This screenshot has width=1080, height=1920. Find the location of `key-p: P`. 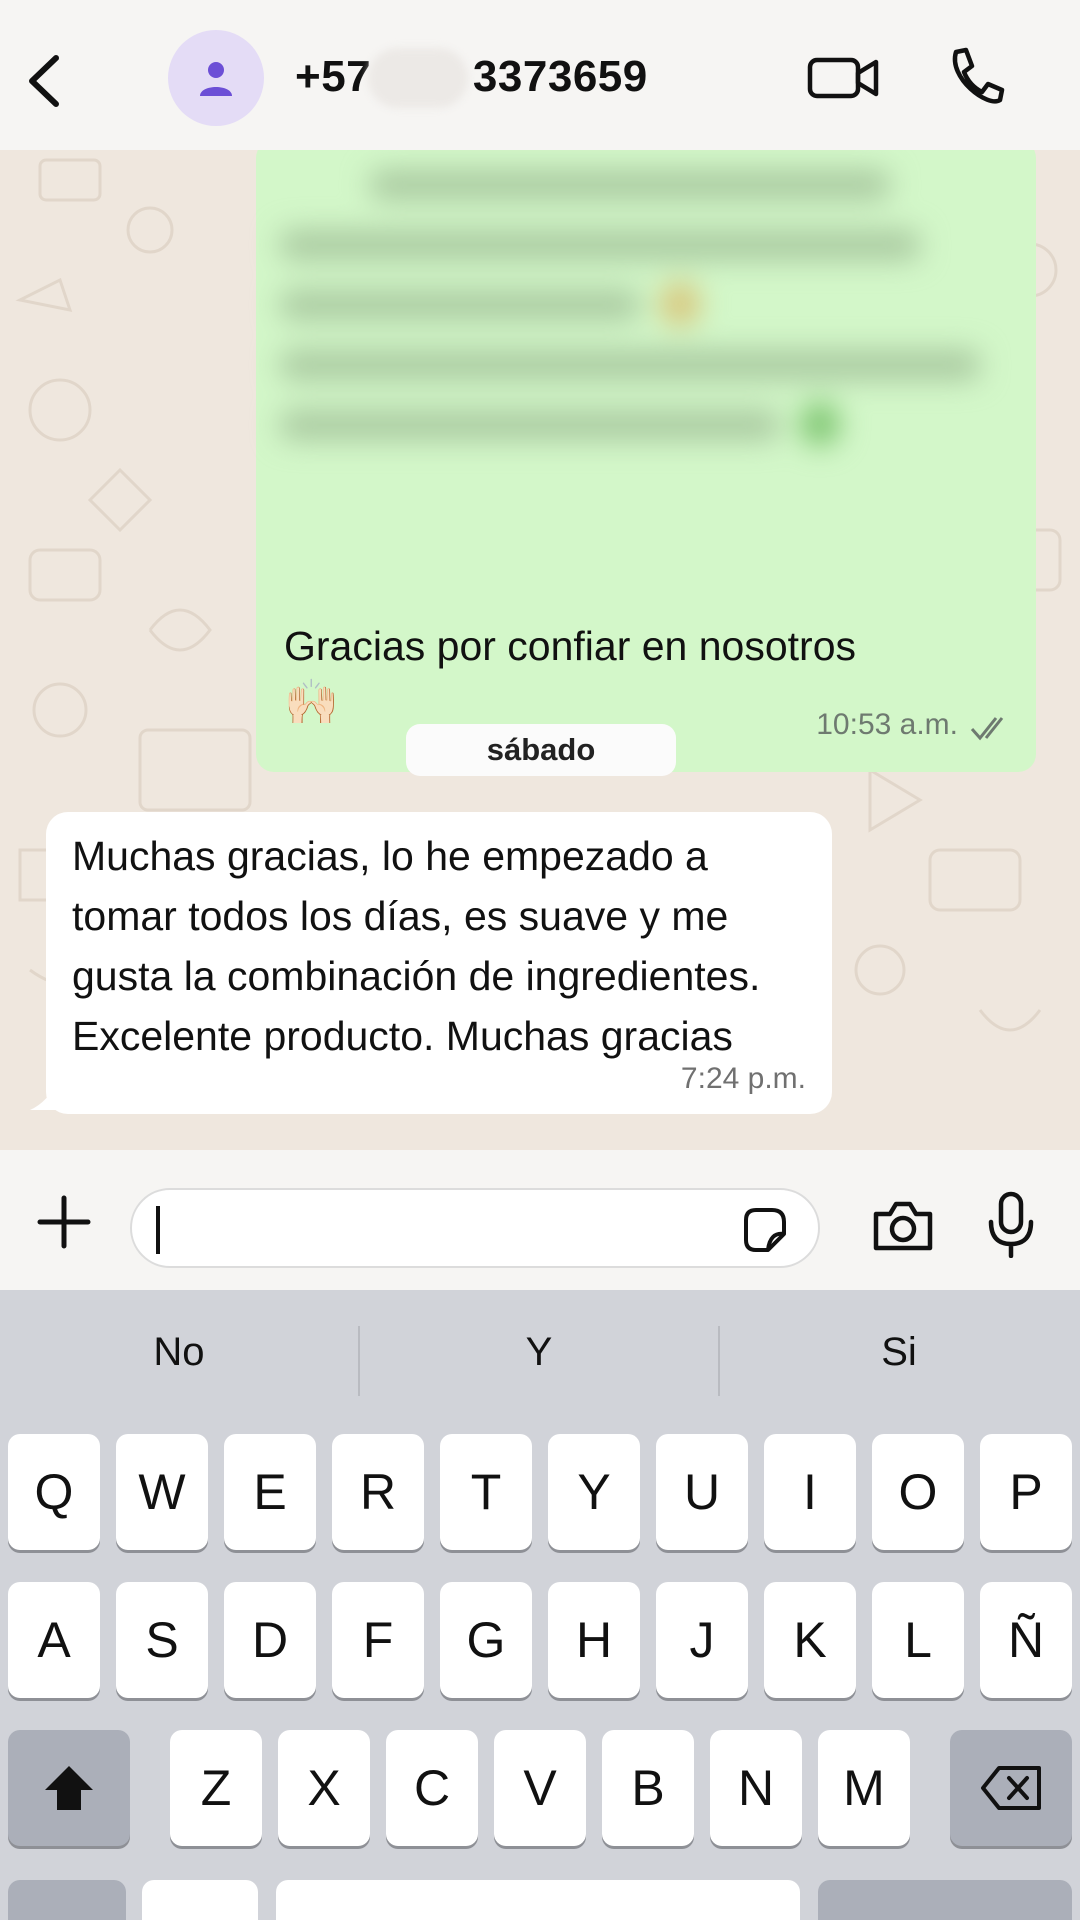

key-p: P is located at coordinates (1026, 1492).